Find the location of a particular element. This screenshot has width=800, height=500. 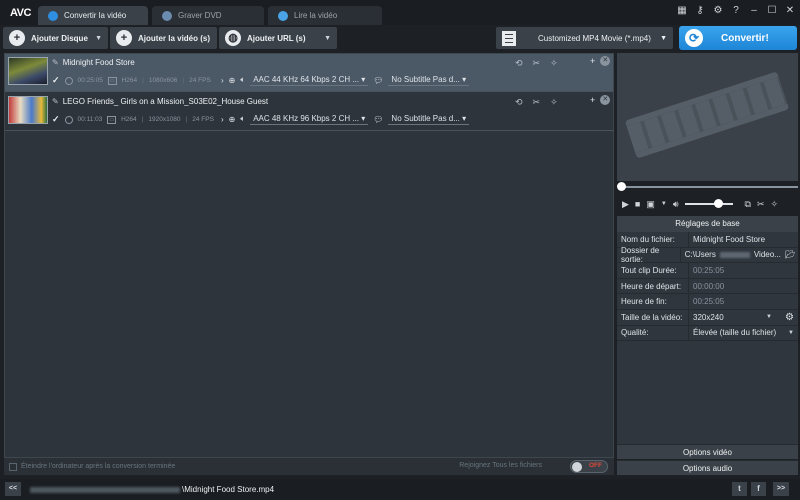

maximize-icon: ☐ is located at coordinates (772, 10).